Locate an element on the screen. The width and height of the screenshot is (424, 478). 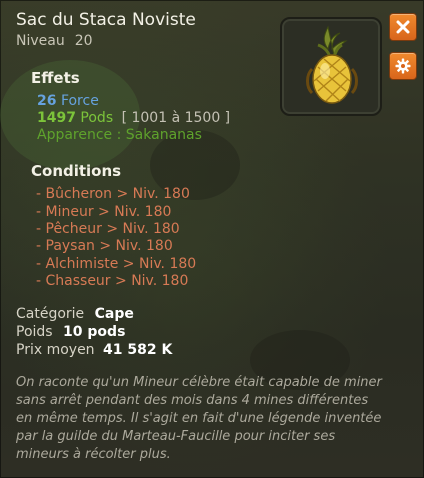
effect-pods: 1497 Pods [ 1001 à 1500 ] is located at coordinates (133, 118).